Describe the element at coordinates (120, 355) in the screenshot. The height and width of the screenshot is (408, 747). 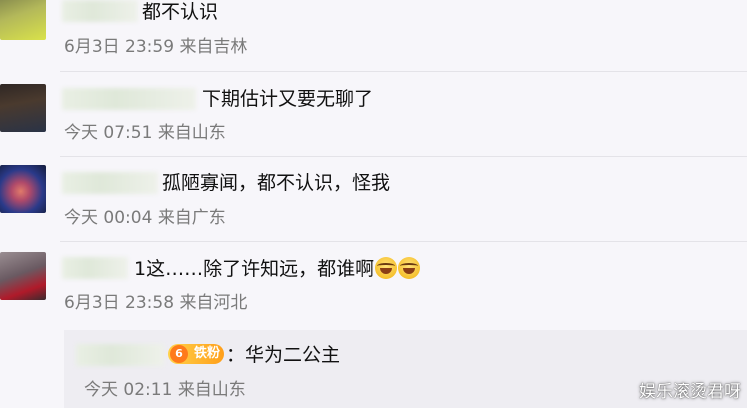
I see `reply-username-blurred` at that location.